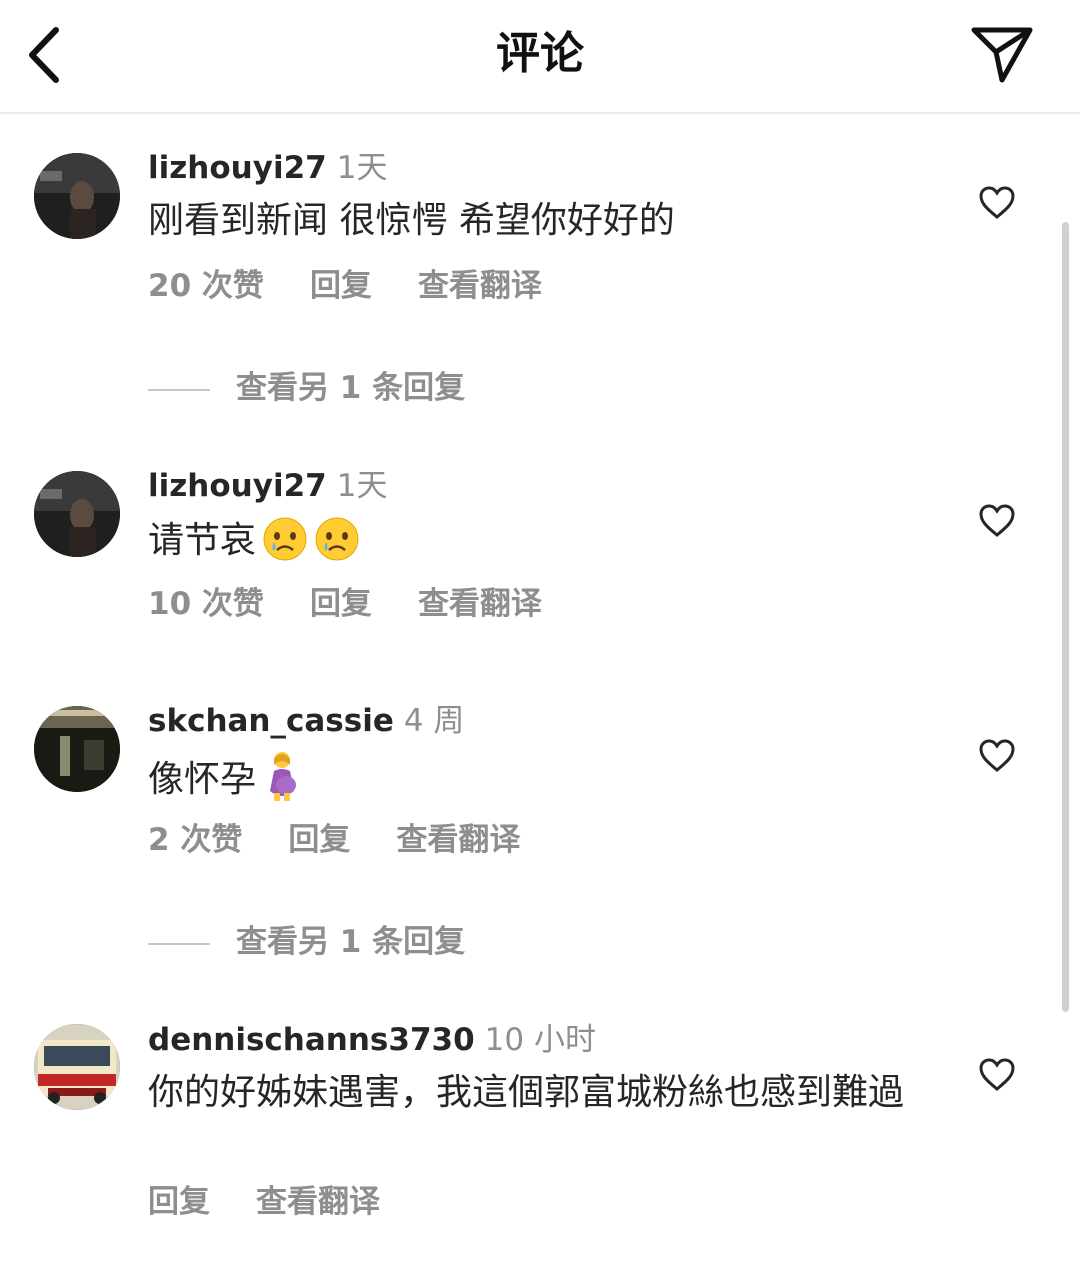 Image resolution: width=1080 pixels, height=1275 pixels. I want to click on header-bar: 评论, so click(540, 57).